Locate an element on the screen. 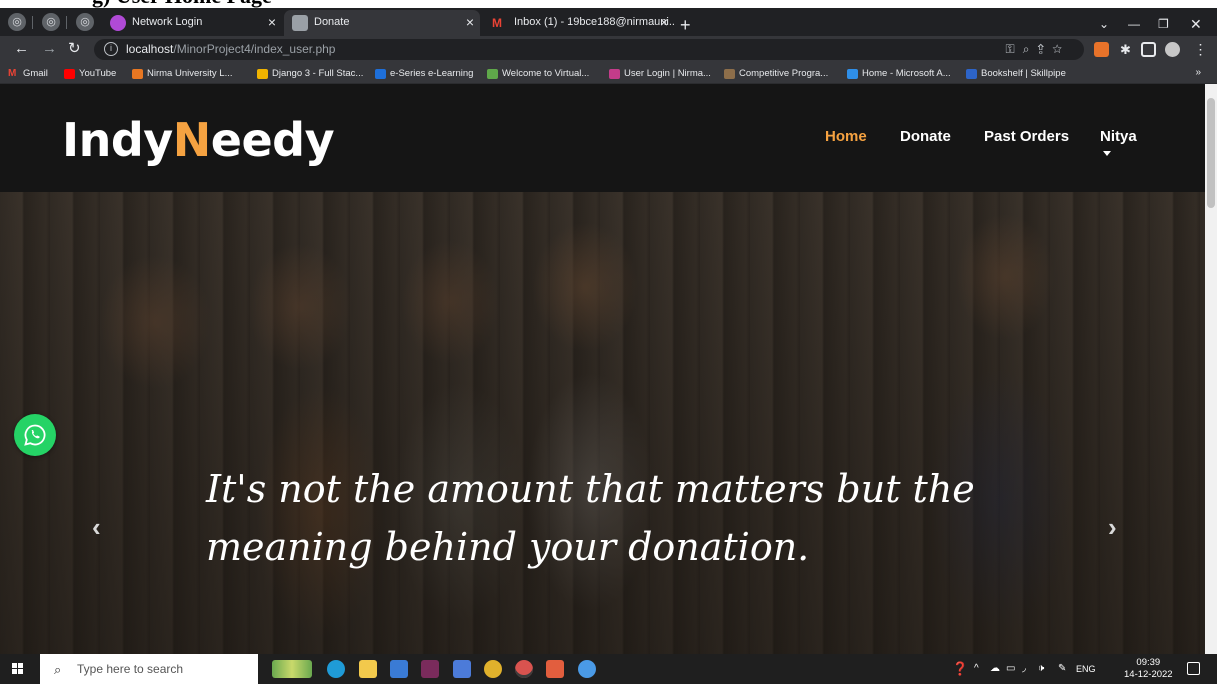 The image size is (1217, 684). bamboo-widget-icon is located at coordinates (292, 669).